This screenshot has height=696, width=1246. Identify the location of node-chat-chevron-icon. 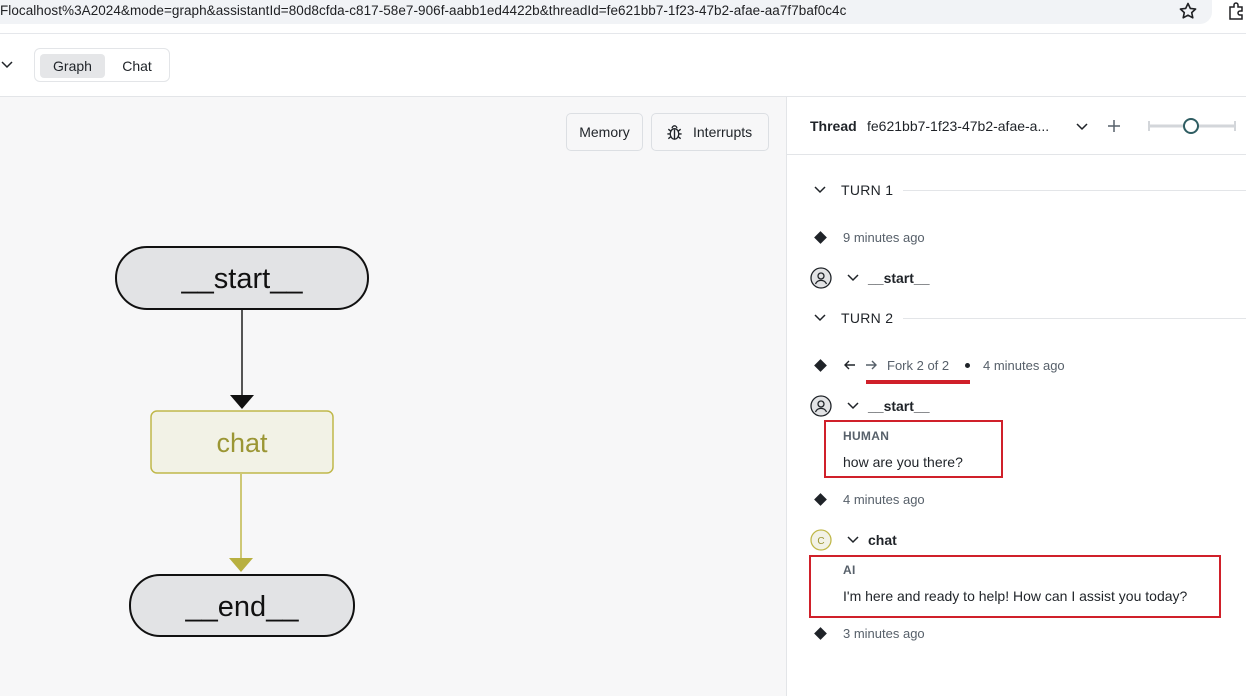
(853, 540).